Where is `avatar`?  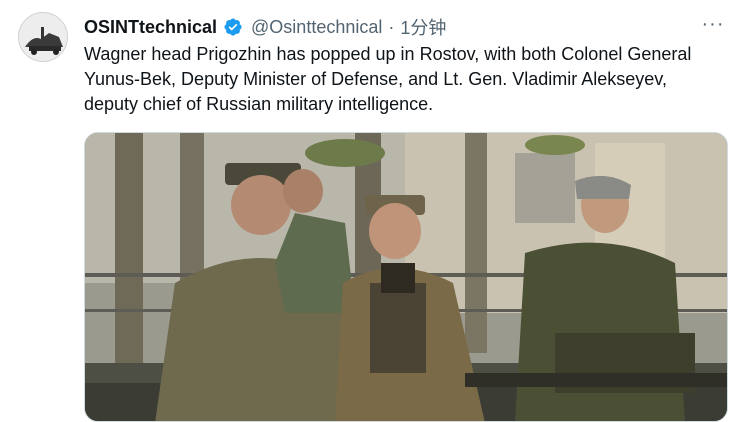
avatar is located at coordinates (43, 37).